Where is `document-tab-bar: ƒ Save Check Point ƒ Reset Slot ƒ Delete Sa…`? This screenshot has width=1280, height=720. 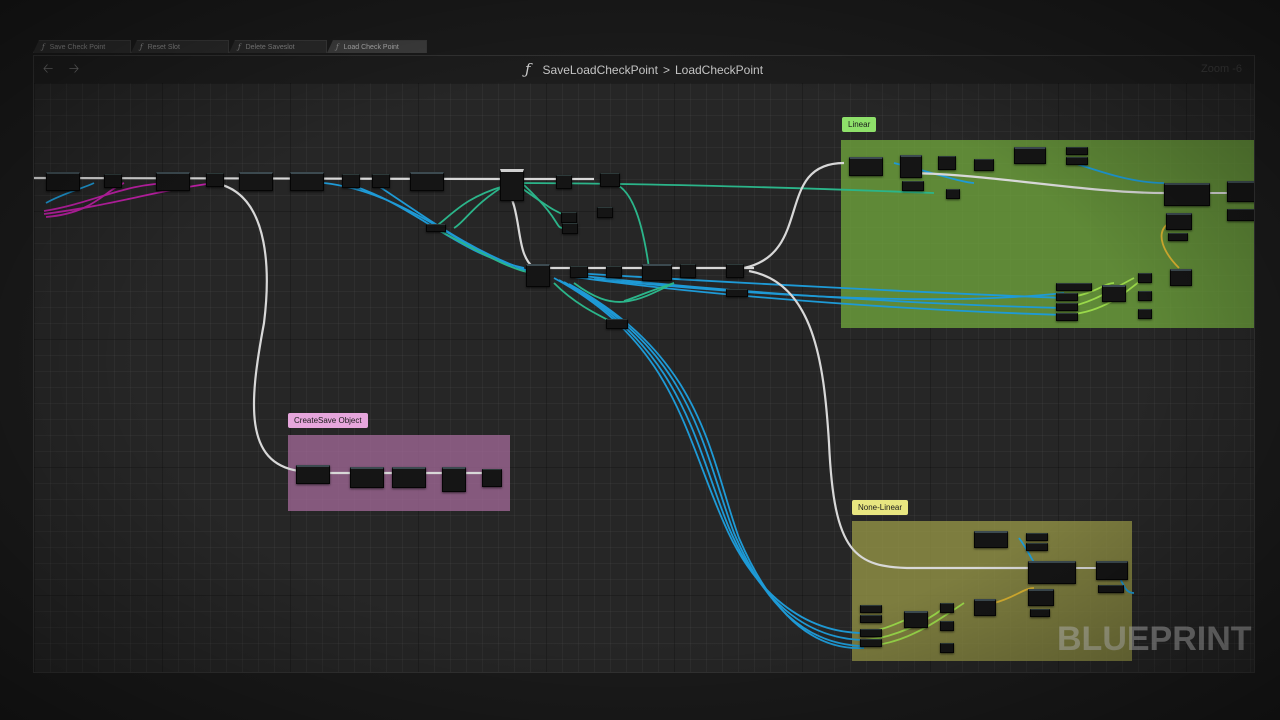 document-tab-bar: ƒ Save Check Point ƒ Reset Slot ƒ Delete Sa… is located at coordinates (643, 46).